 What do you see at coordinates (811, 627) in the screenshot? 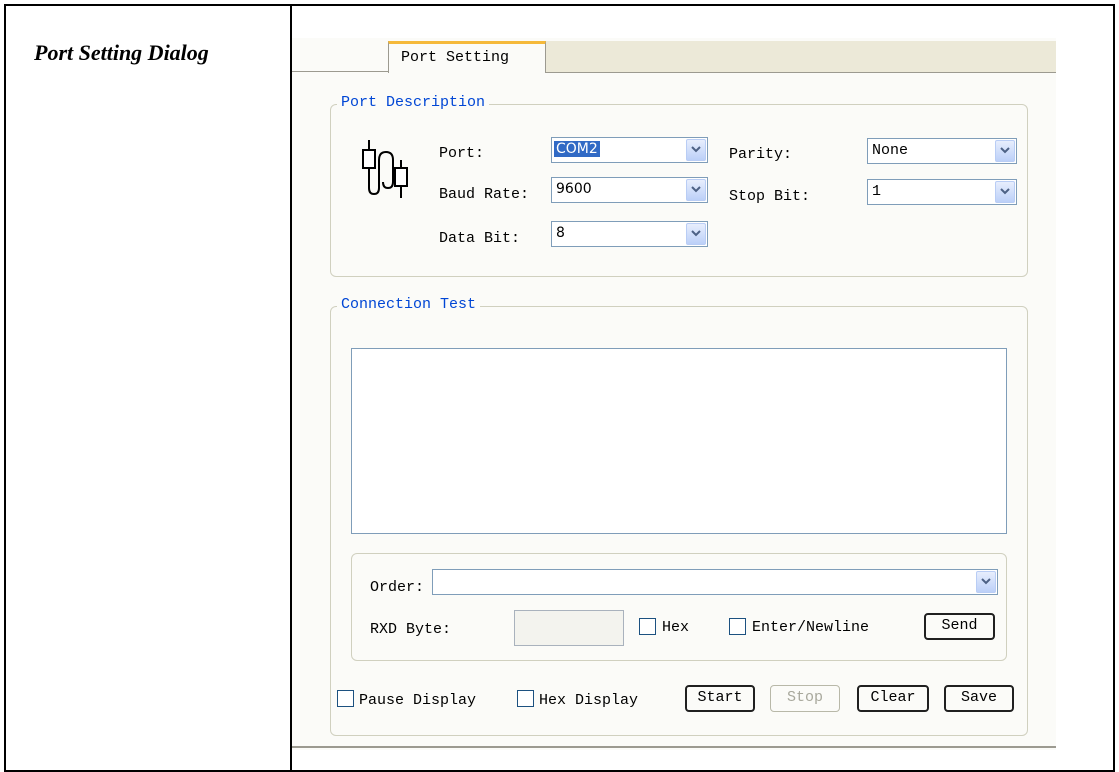
I see `enter-newline-label: Enter/Newline` at bounding box center [811, 627].